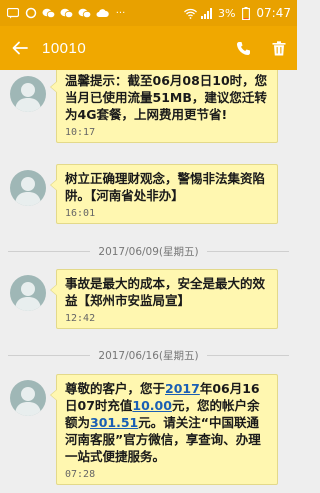 The width and height of the screenshot is (320, 493). I want to click on status-time: 07:47, so click(273, 13).